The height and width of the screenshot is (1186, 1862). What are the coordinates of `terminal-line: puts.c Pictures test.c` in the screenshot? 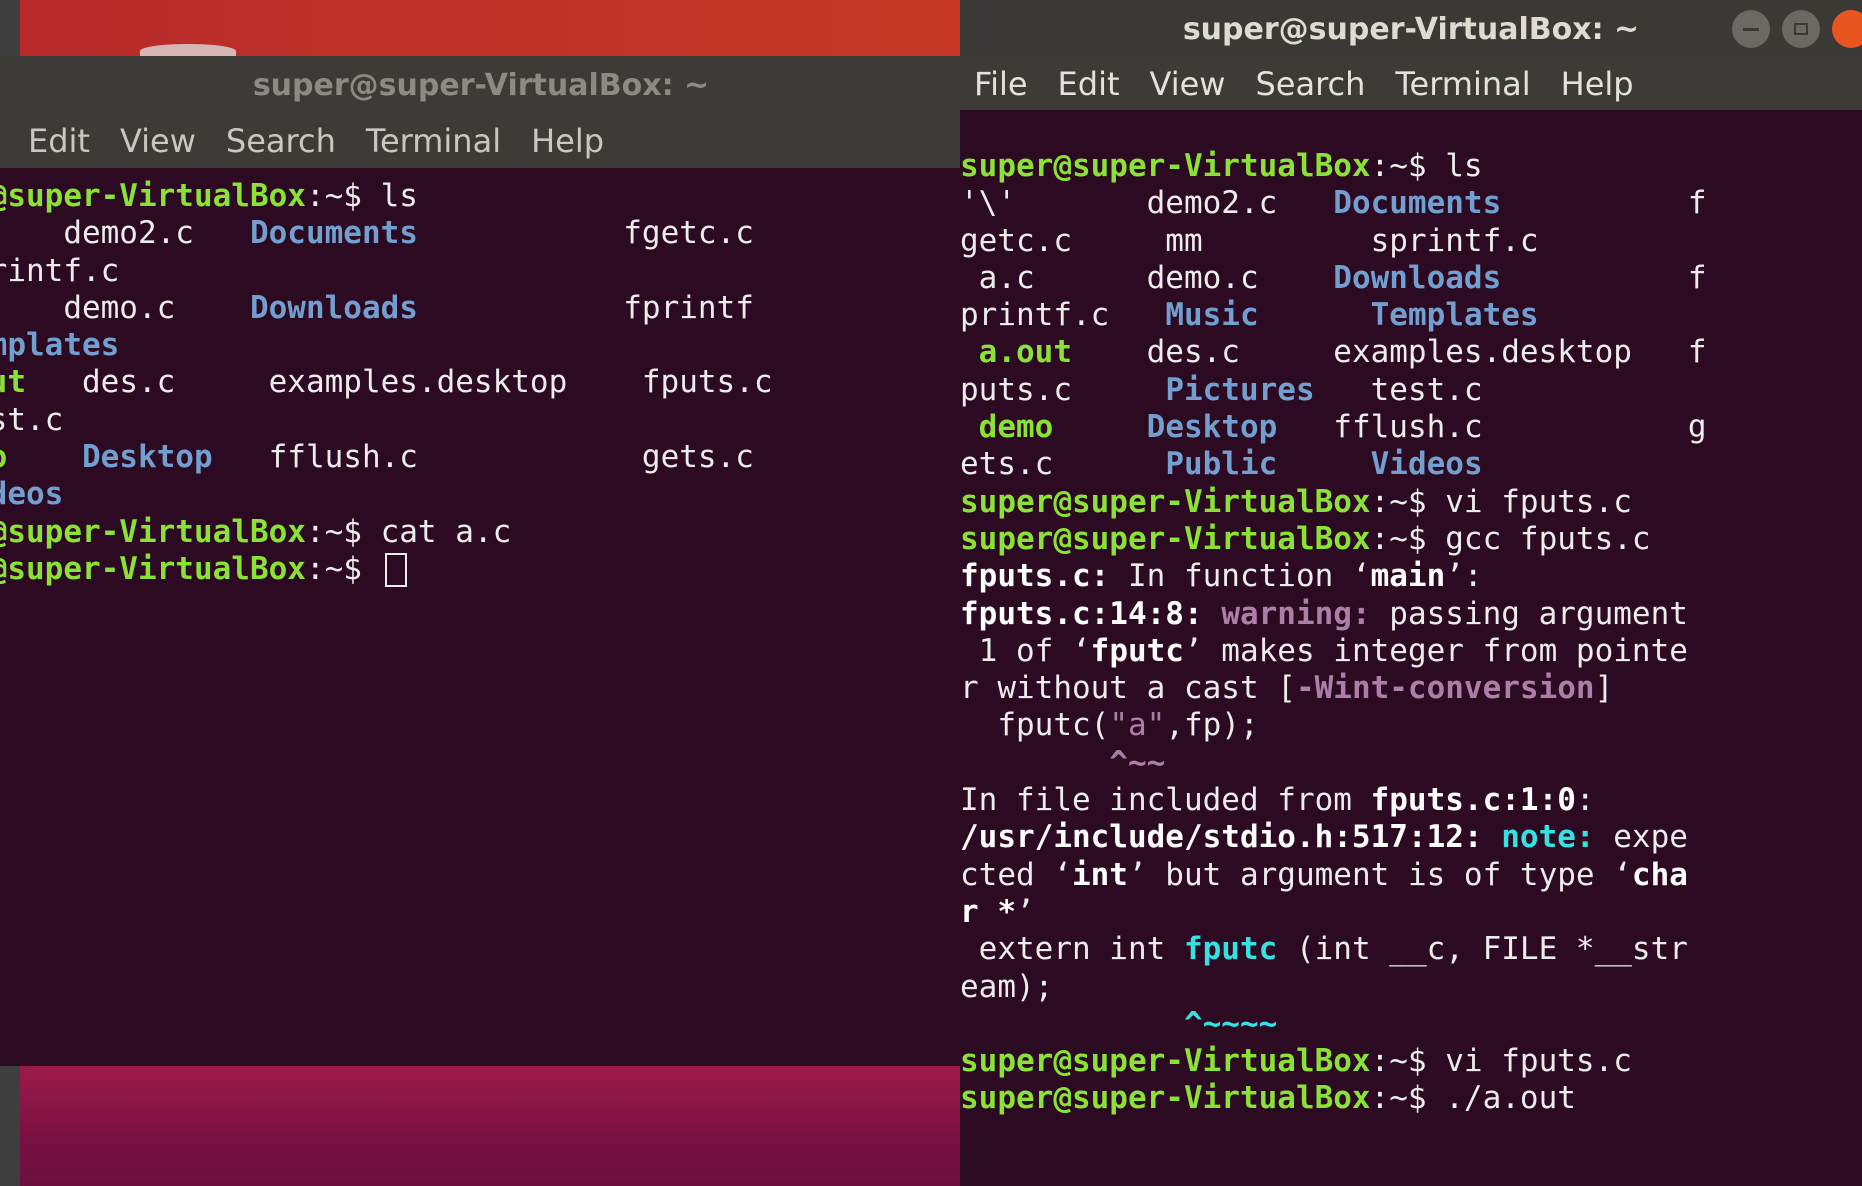 It's located at (1411, 390).